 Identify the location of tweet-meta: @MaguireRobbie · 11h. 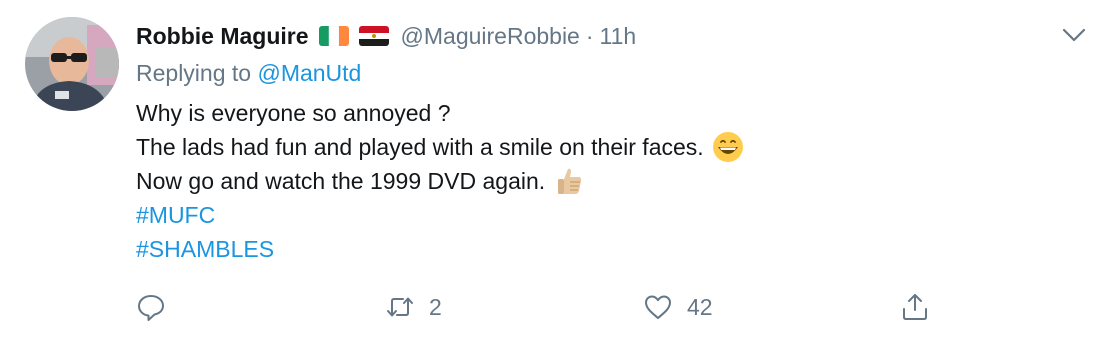
(519, 36).